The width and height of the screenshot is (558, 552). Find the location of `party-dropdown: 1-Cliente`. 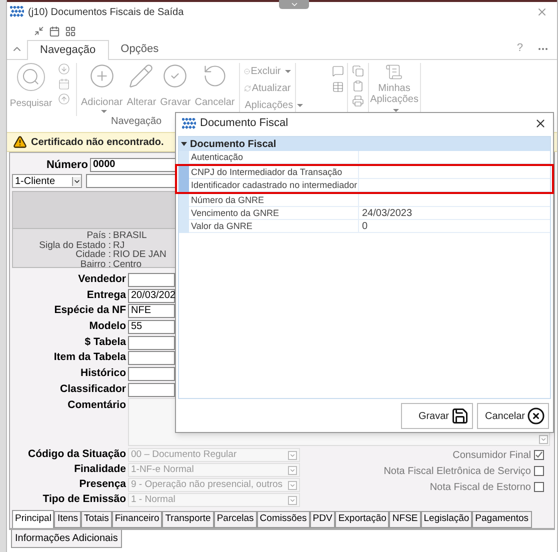

party-dropdown: 1-Cliente is located at coordinates (47, 181).